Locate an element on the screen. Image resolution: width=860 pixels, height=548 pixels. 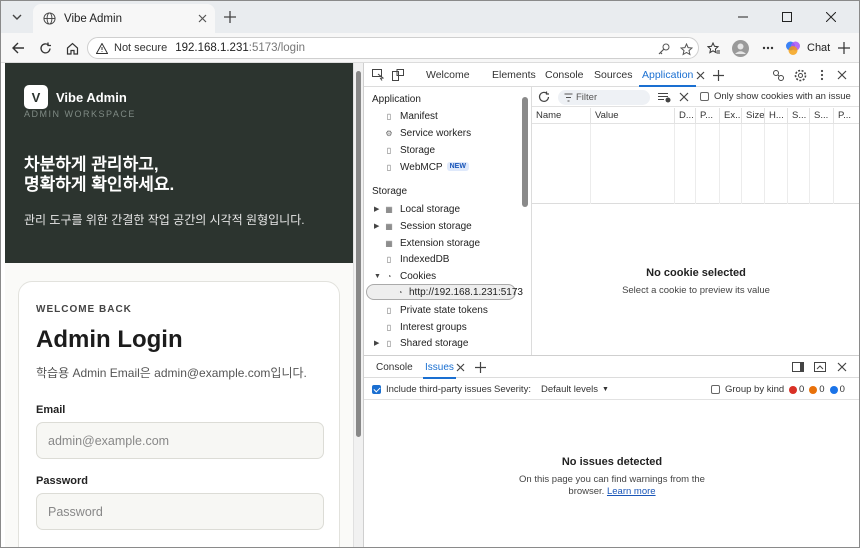
copilot-chat-button: Chat is located at coordinates (807, 48).